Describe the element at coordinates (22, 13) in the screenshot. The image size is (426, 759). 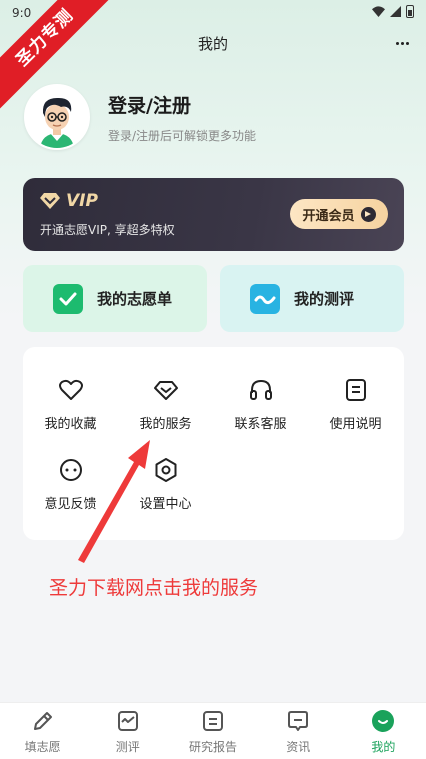
I see `status-time: 9:0` at that location.